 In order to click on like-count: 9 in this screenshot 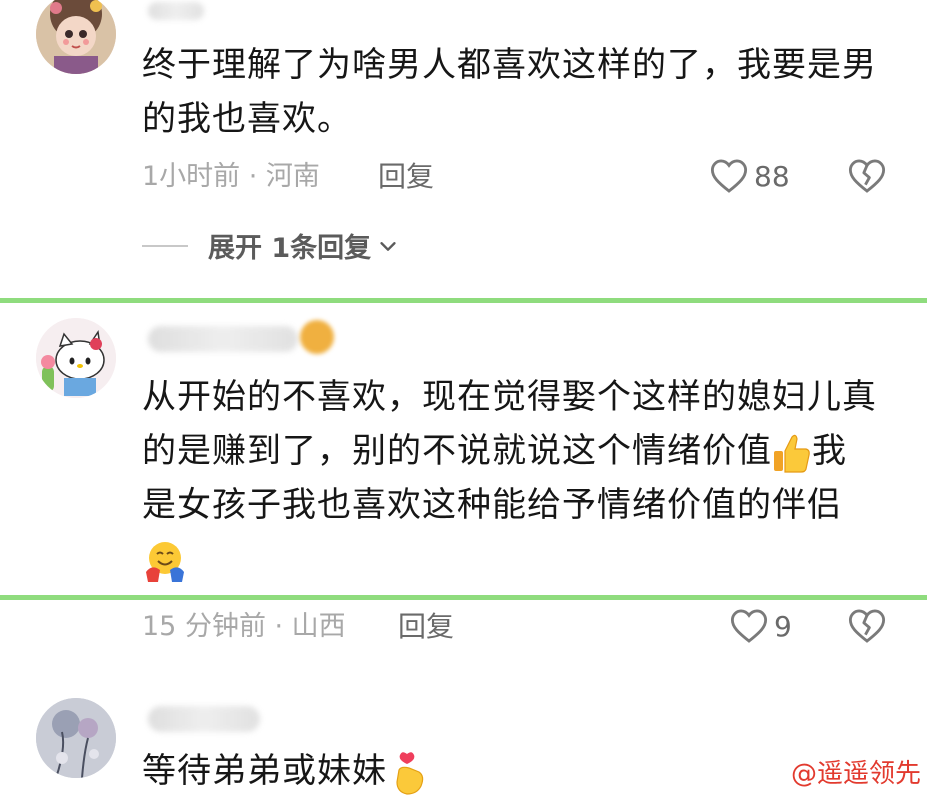, I will do `click(783, 626)`.